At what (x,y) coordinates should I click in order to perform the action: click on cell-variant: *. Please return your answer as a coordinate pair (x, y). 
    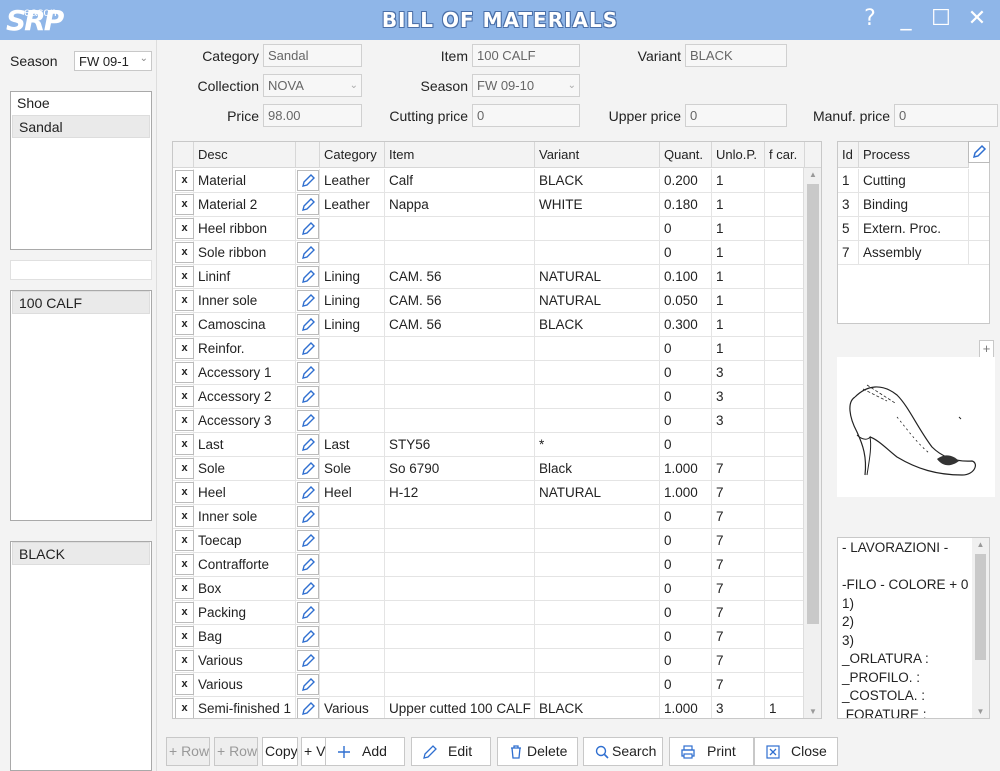
    Looking at the image, I should click on (597, 445).